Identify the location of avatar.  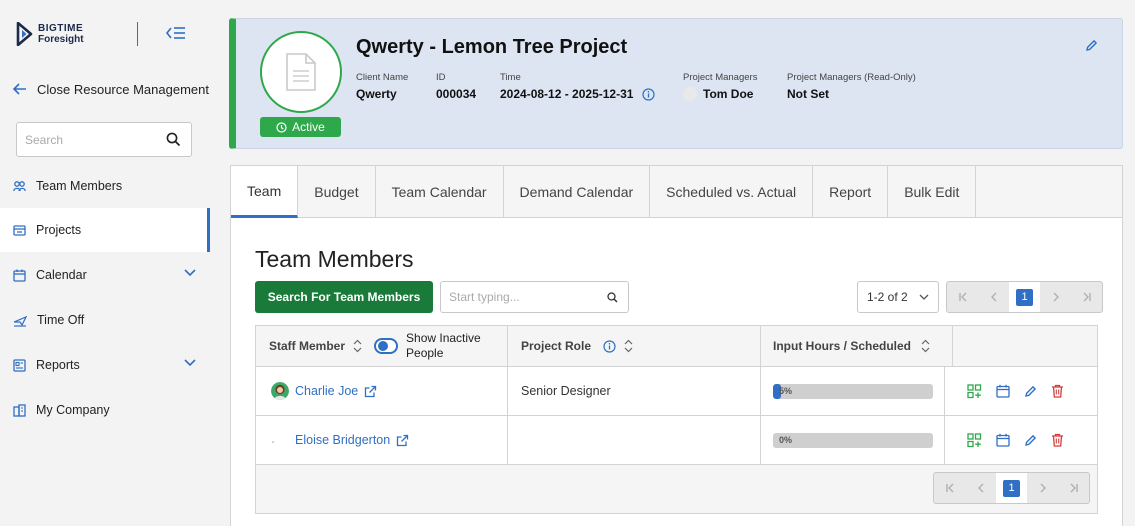
(280, 391).